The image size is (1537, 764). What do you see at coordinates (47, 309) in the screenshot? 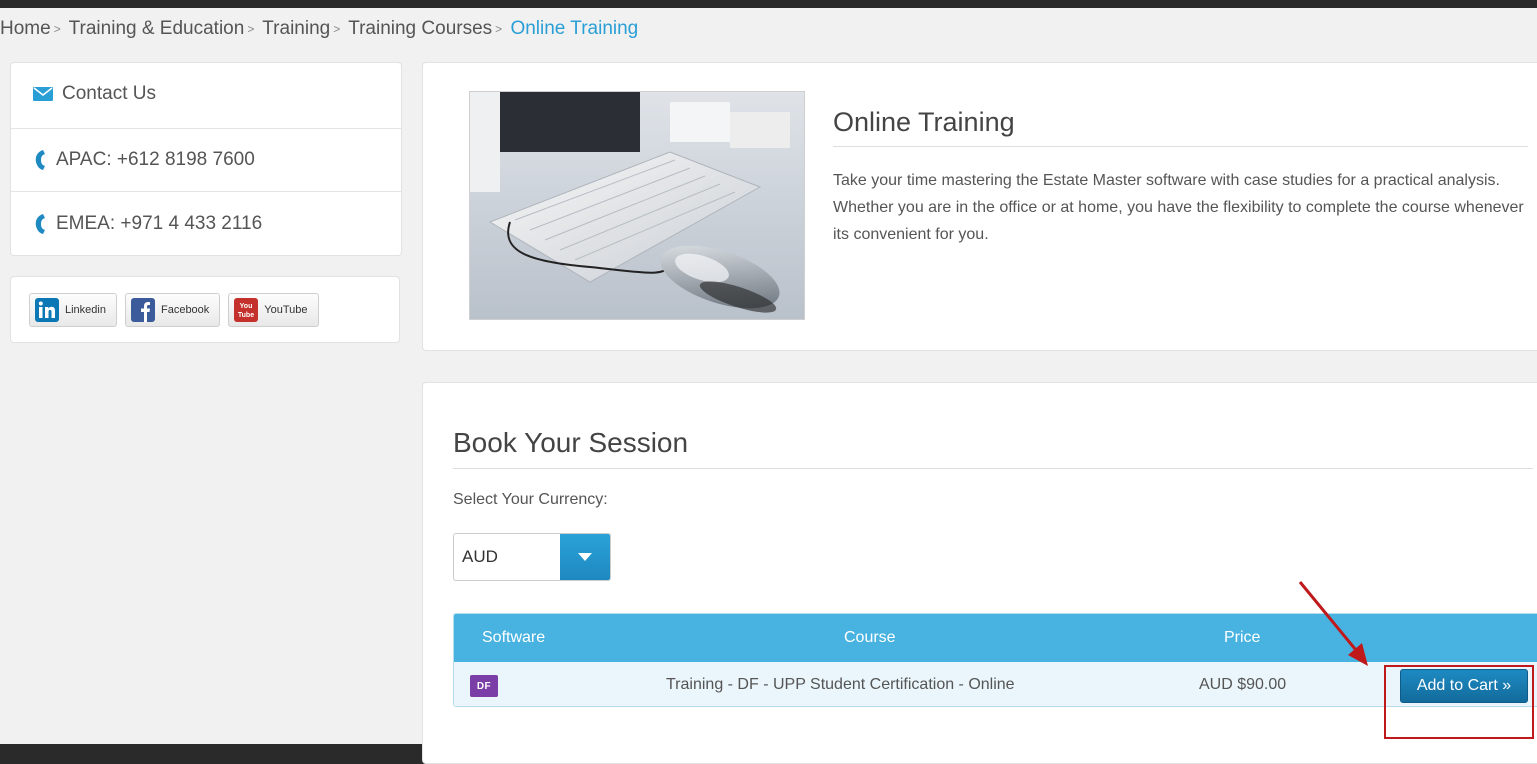
I see `linkedin-icon` at bounding box center [47, 309].